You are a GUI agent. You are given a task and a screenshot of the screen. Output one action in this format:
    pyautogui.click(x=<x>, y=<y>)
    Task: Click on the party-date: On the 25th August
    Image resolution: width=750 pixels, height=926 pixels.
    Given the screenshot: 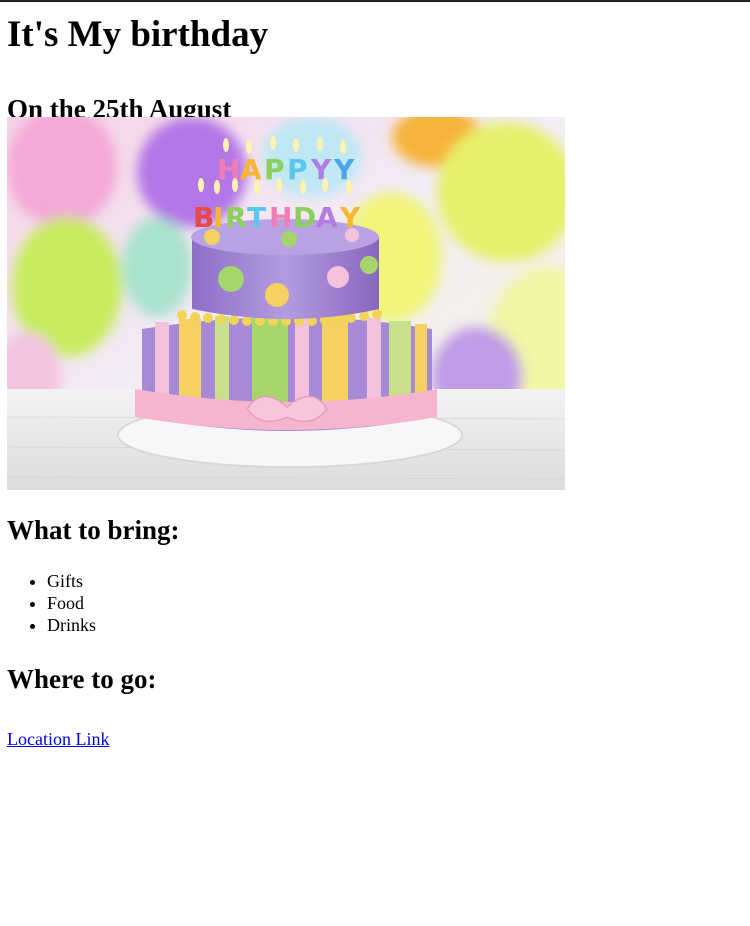 What is the action you would take?
    pyautogui.click(x=119, y=109)
    